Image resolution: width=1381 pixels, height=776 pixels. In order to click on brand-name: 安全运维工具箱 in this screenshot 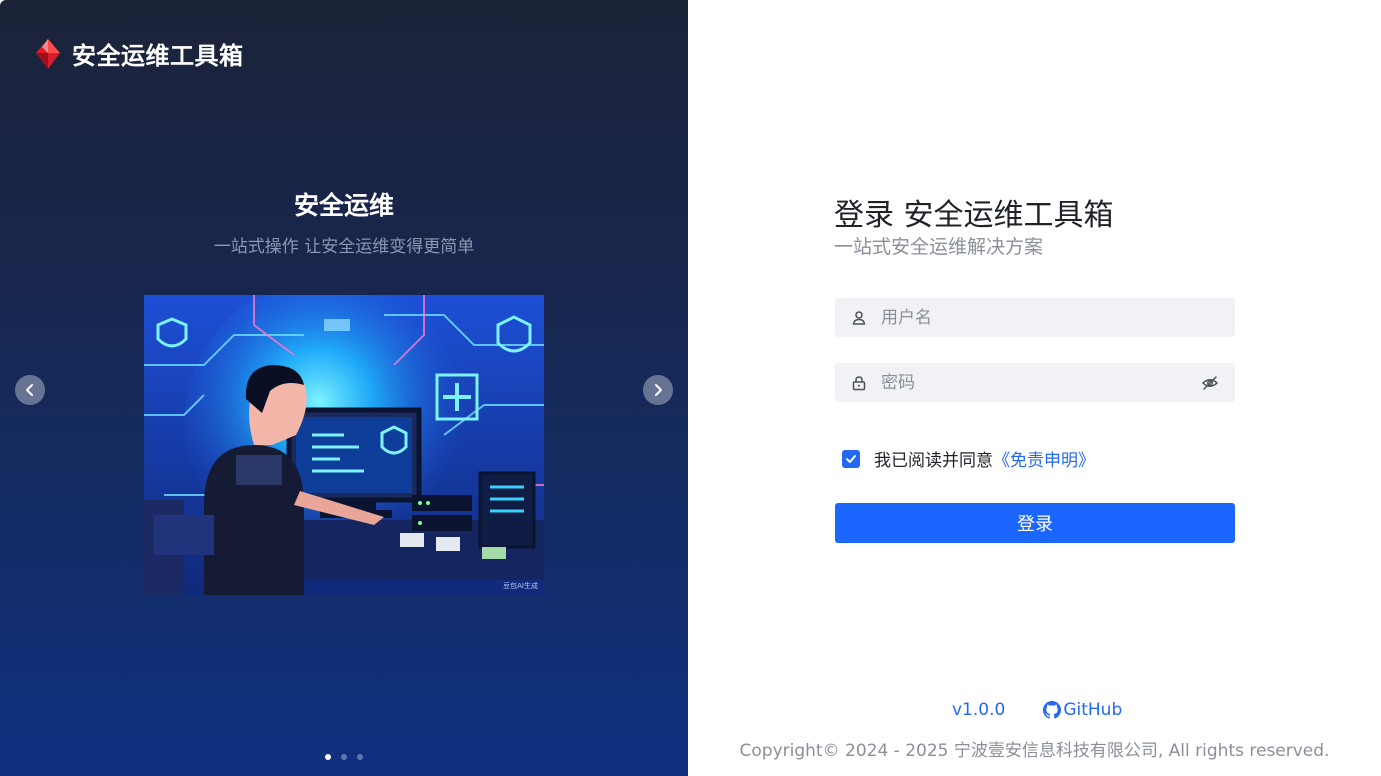, I will do `click(158, 56)`.